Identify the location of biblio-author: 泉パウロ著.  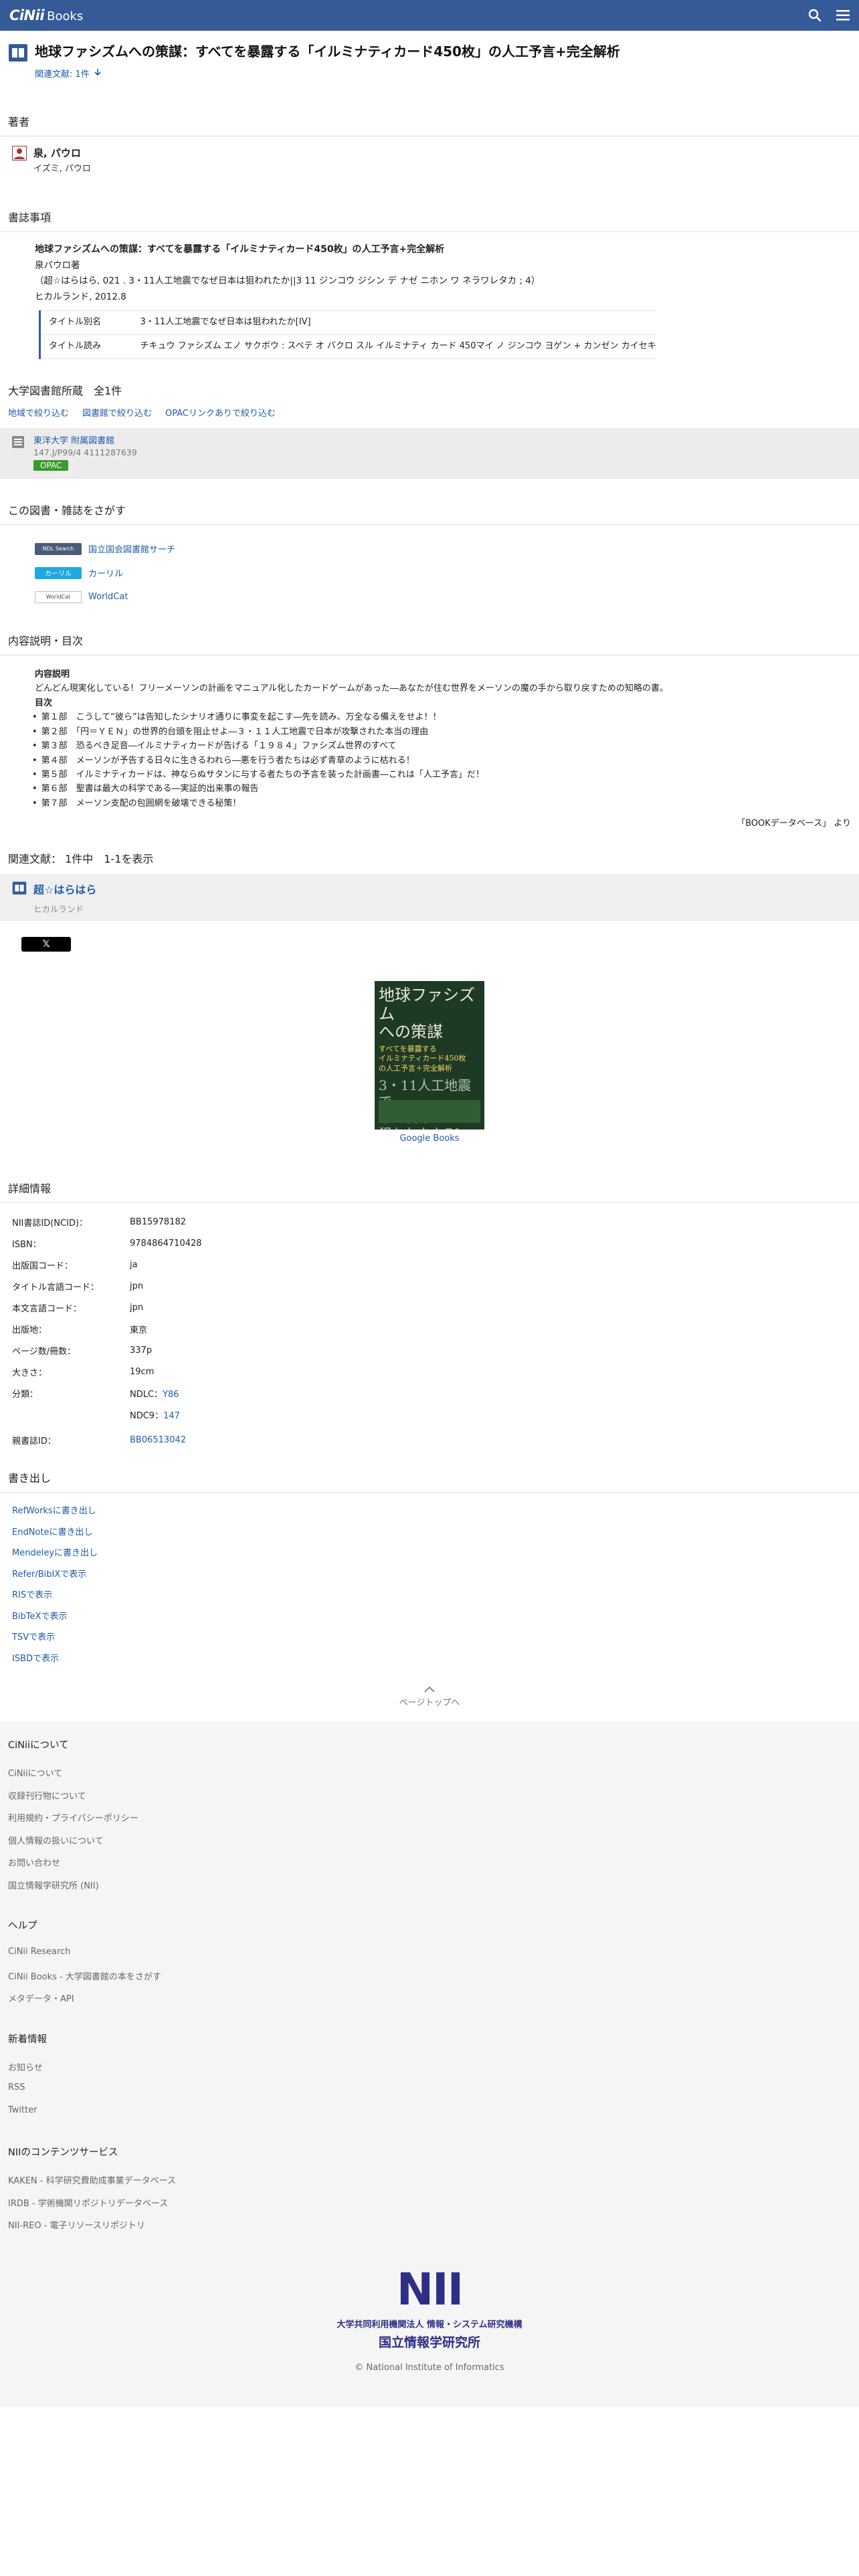
(57, 265).